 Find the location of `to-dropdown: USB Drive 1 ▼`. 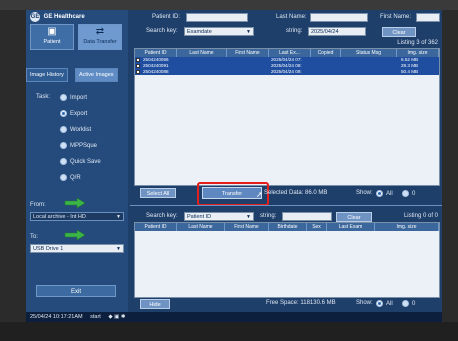

to-dropdown: USB Drive 1 ▼ is located at coordinates (77, 248).